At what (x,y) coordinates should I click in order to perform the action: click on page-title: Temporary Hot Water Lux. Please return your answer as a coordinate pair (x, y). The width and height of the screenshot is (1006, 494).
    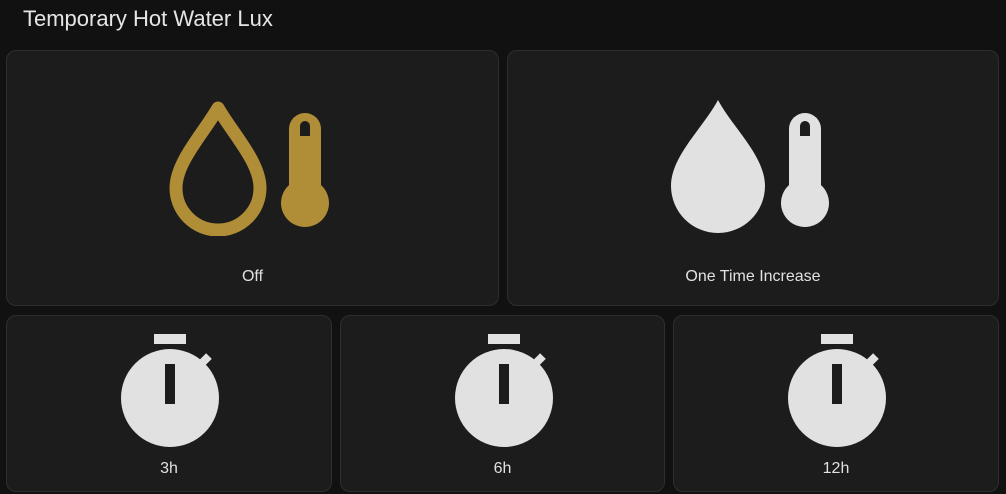
    Looking at the image, I should click on (148, 18).